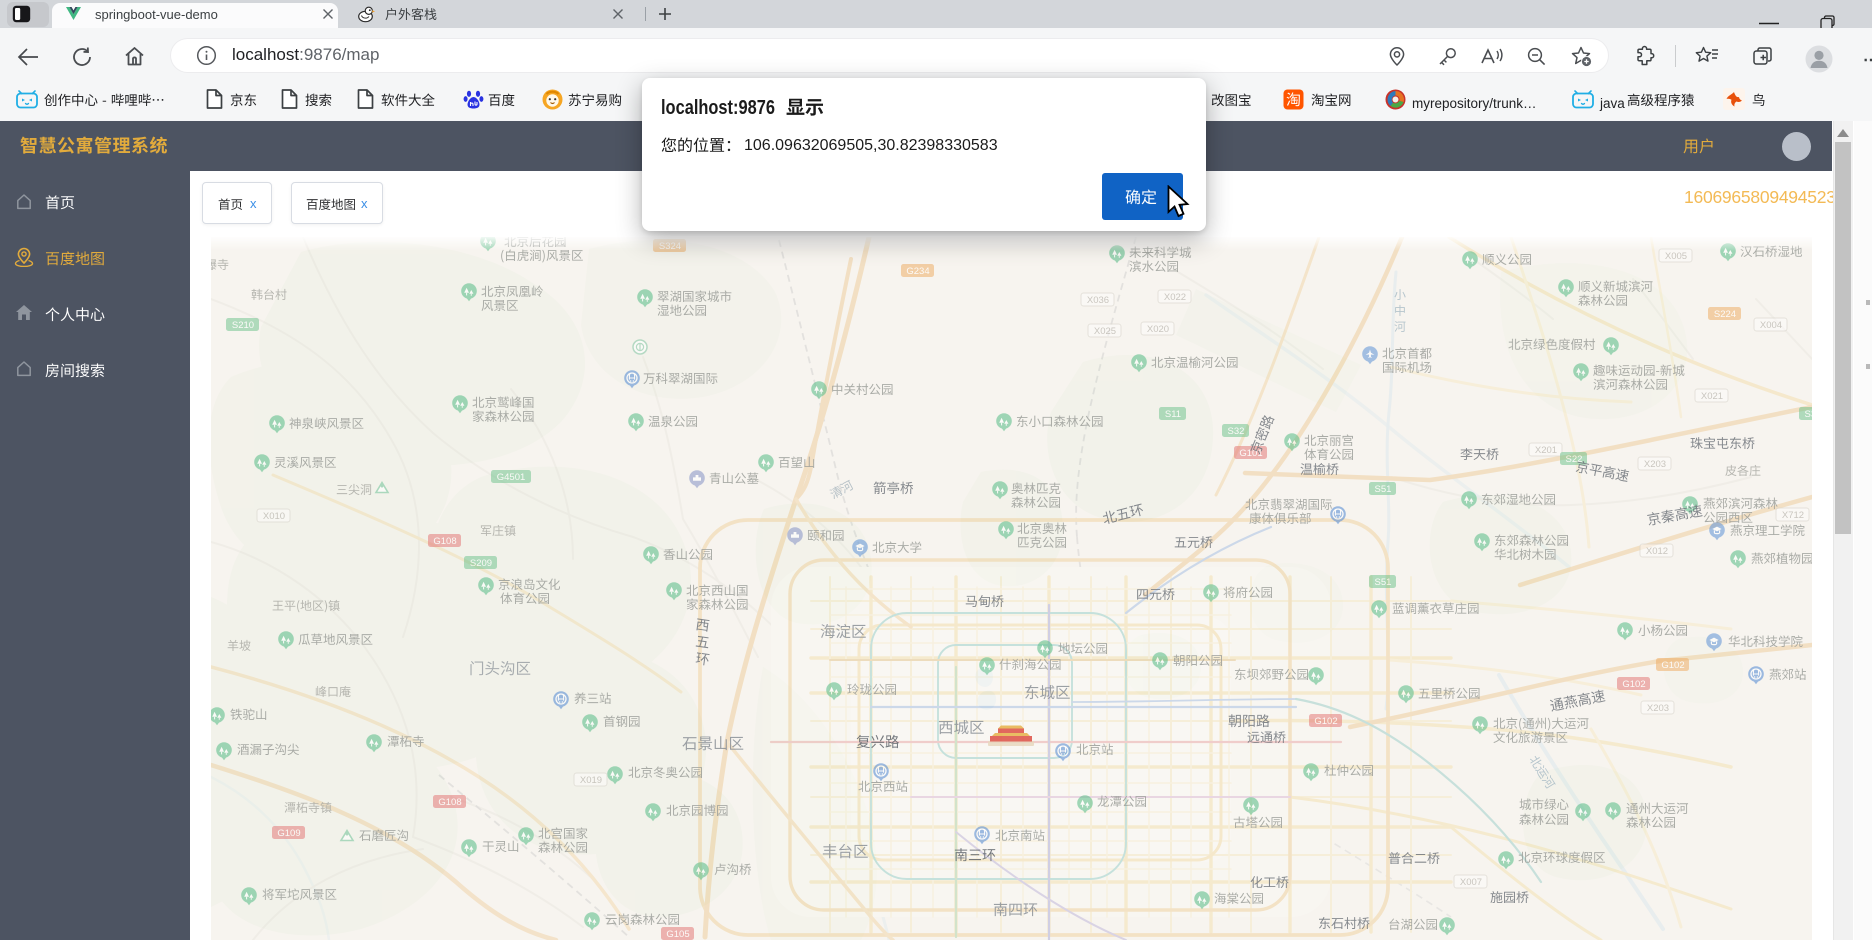 This screenshot has width=1872, height=940. I want to click on svg-text: G234, so click(917, 271).